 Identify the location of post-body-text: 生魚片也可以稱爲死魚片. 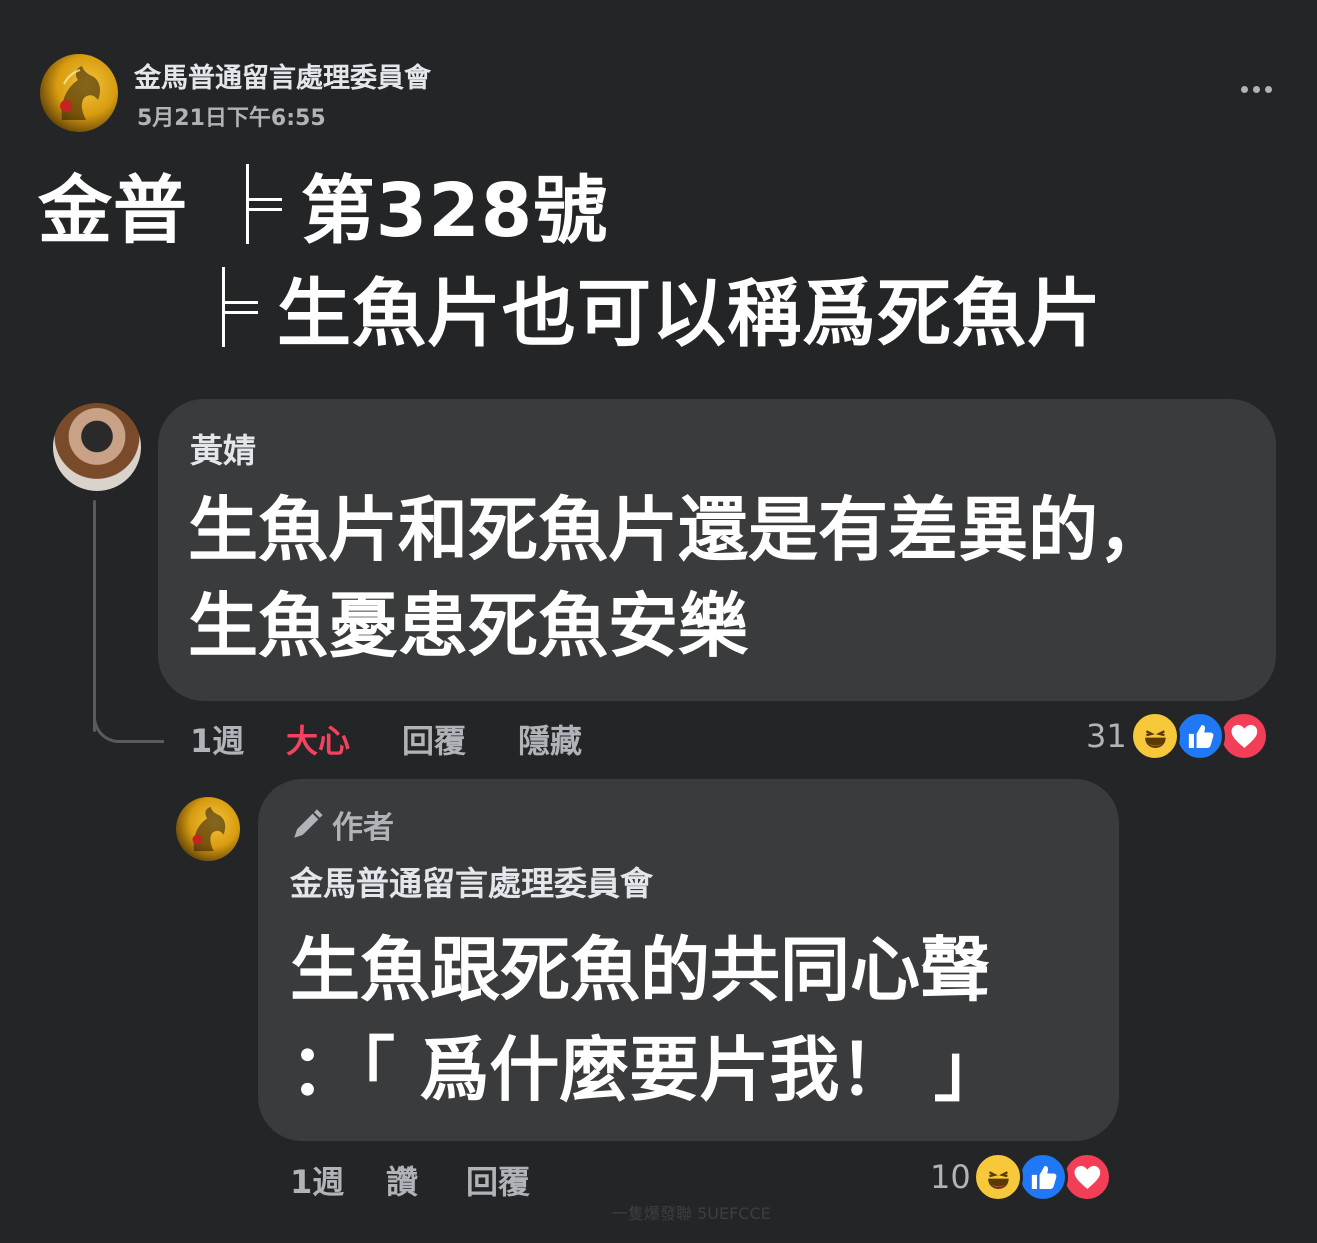
(689, 314).